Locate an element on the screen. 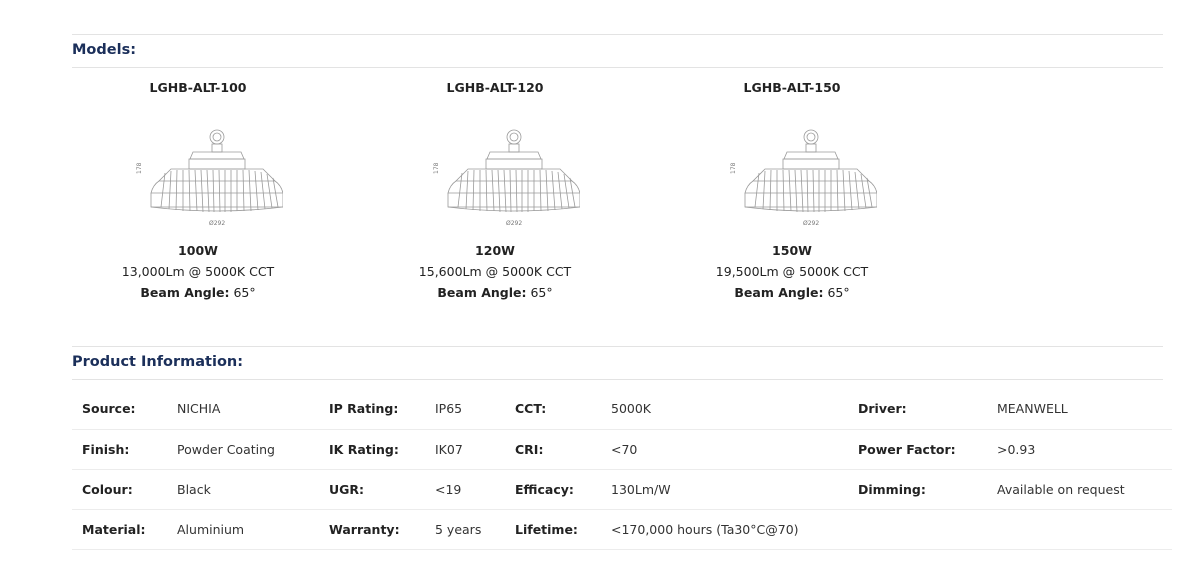  spec-value: Aluminium is located at coordinates (243, 529).